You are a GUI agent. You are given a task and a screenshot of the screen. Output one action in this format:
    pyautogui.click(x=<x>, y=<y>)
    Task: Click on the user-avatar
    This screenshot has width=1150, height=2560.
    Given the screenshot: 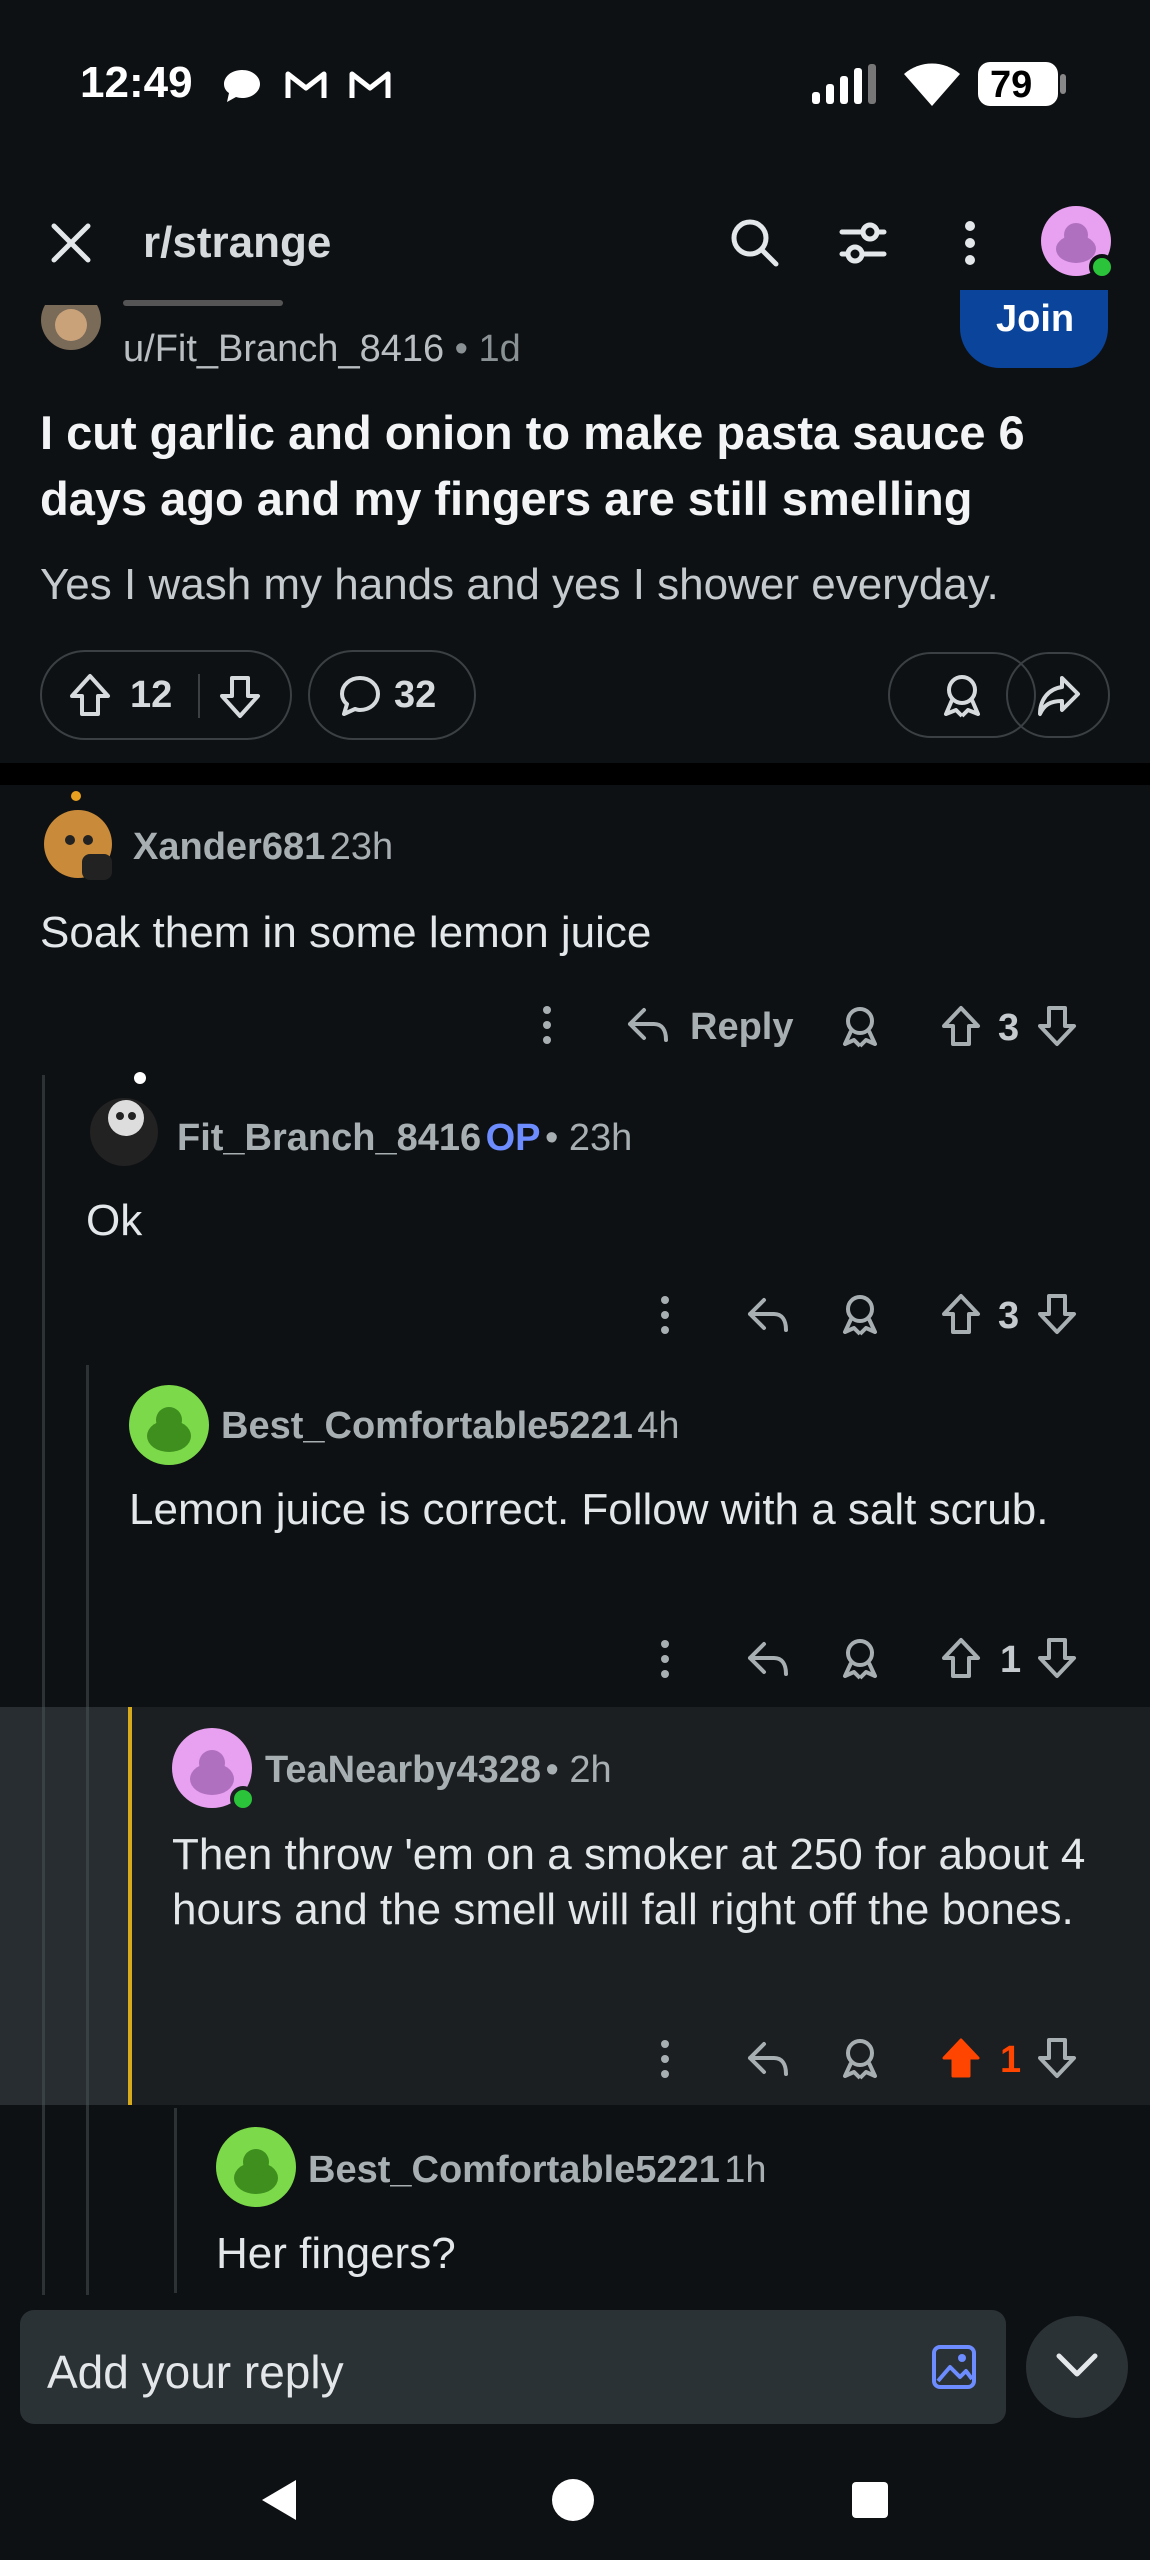 What is the action you would take?
    pyautogui.click(x=1078, y=243)
    